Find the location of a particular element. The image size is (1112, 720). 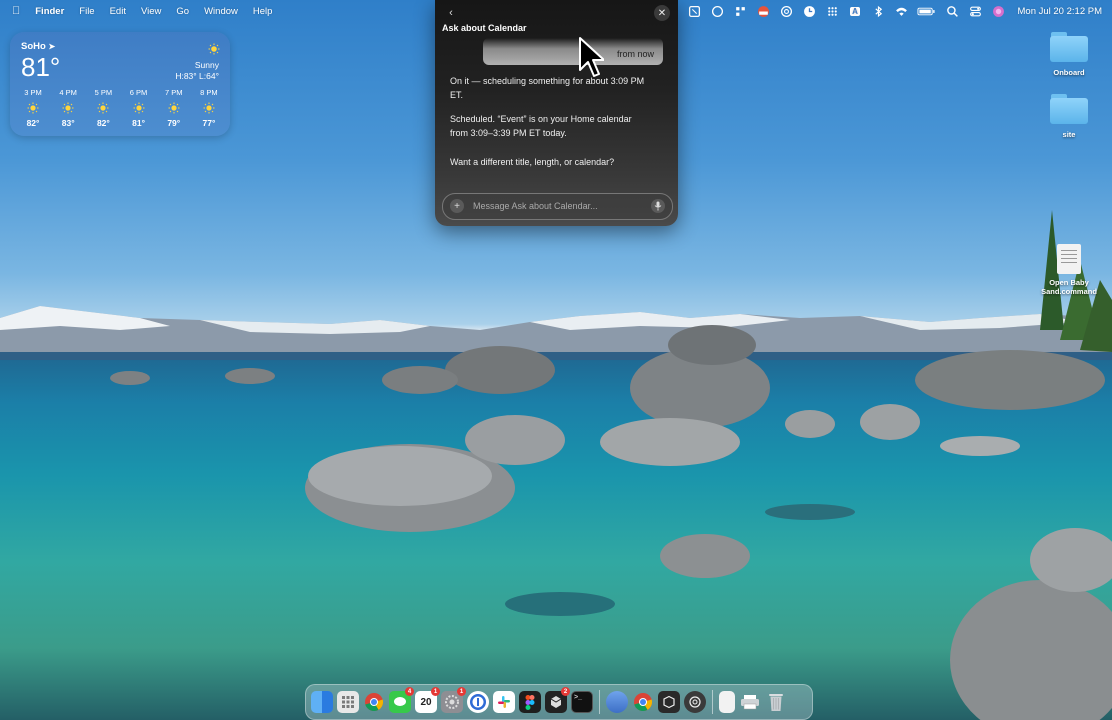

control-center-icon is located at coordinates (975, 11).